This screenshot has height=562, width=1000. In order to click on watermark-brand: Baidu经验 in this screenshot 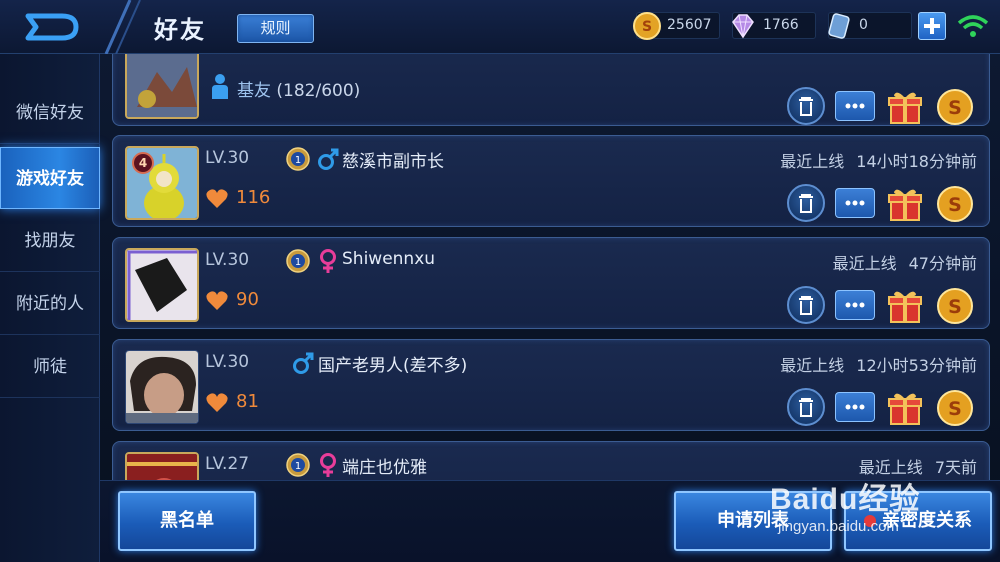, I will do `click(845, 499)`.